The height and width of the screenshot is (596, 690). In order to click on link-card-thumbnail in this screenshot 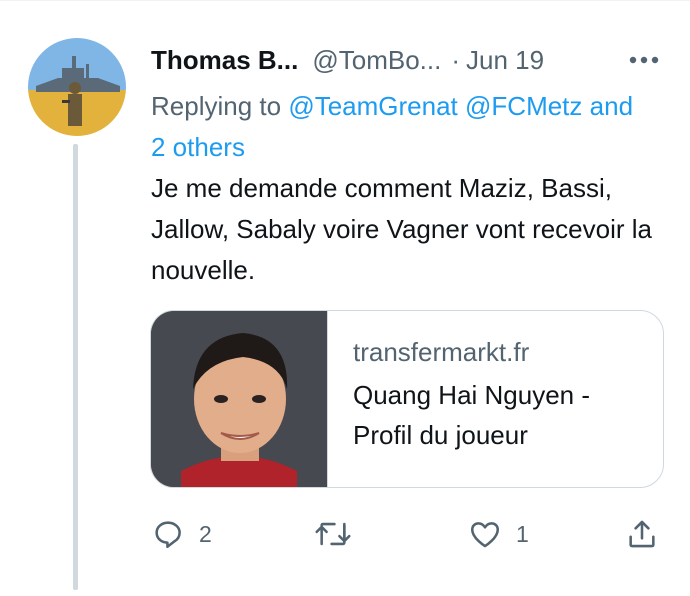, I will do `click(239, 399)`.